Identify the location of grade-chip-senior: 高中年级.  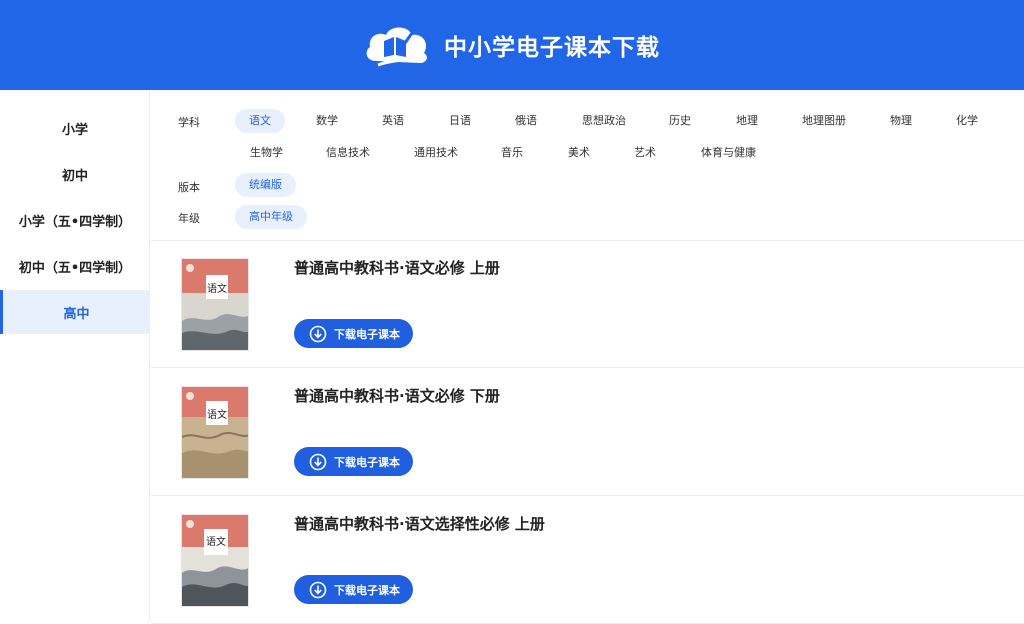
(271, 217).